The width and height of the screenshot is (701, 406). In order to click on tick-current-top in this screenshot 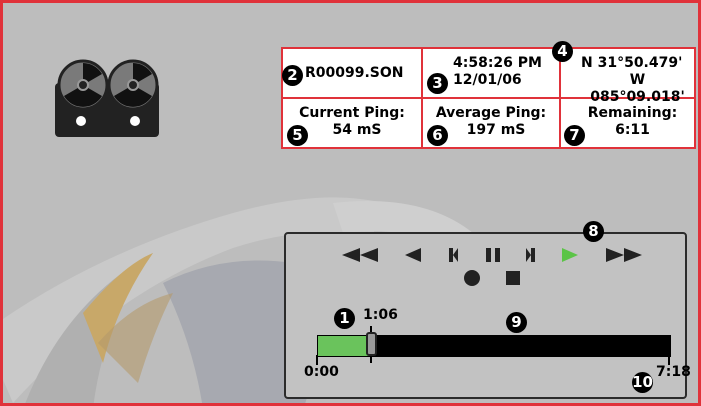, I will do `click(371, 329)`.